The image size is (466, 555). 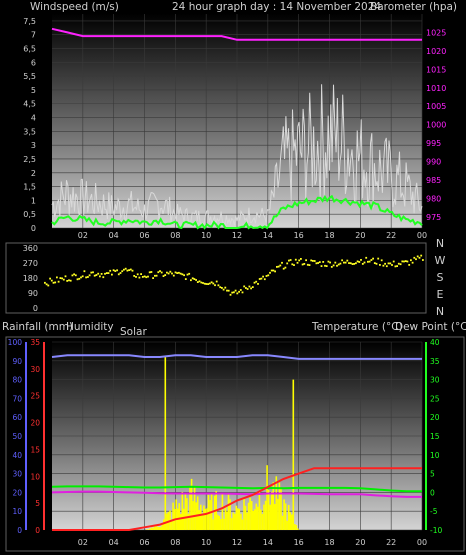 I want to click on bottom-x-tick: 06, so click(x=144, y=542).